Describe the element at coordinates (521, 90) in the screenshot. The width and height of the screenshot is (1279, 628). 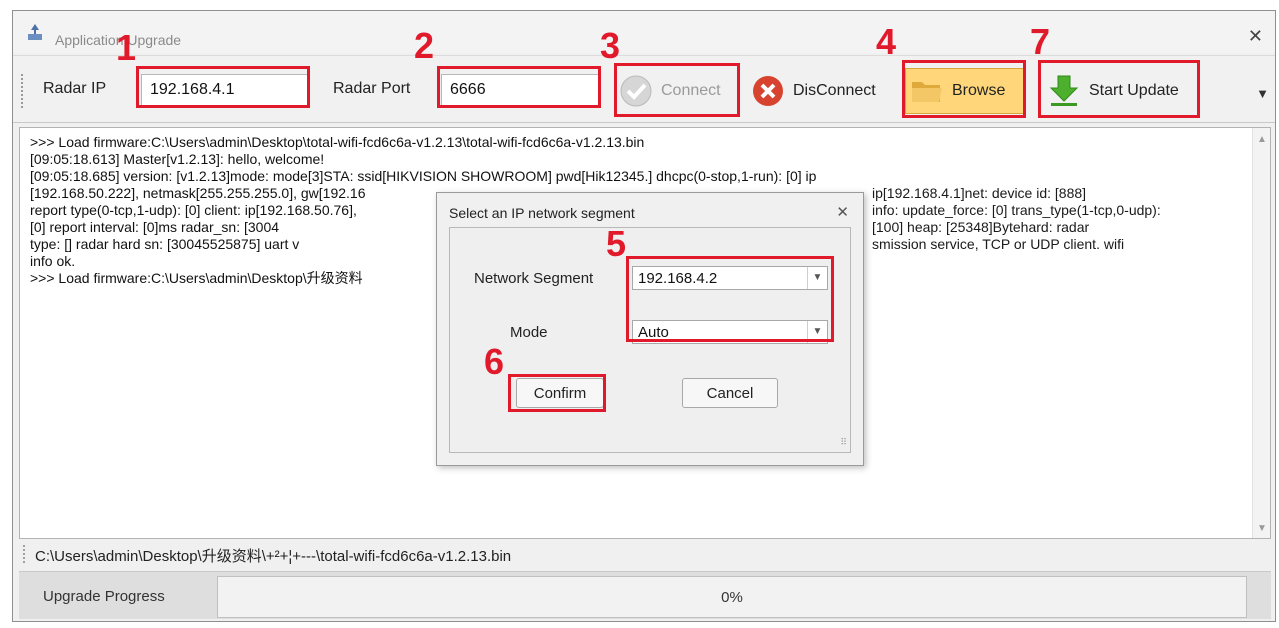
I see `radar-port-input: 6666` at that location.